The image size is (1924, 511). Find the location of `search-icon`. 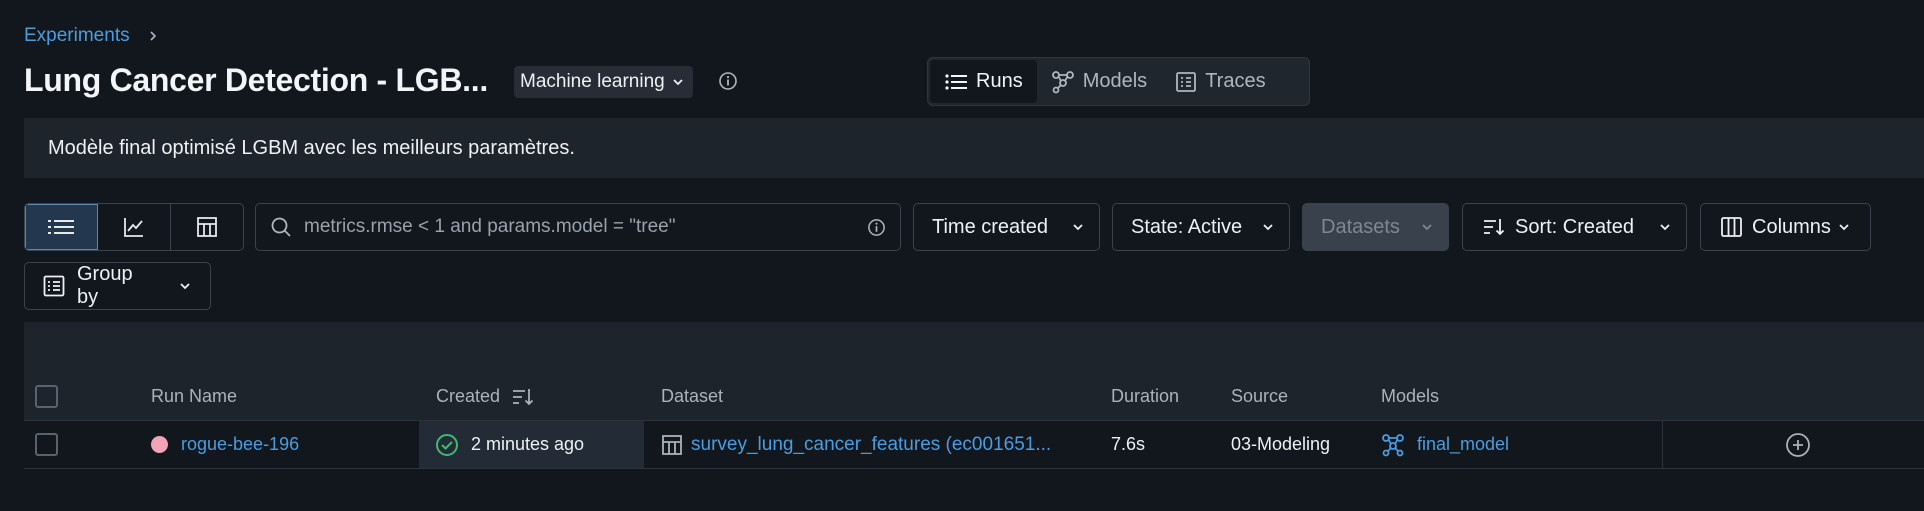

search-icon is located at coordinates (281, 227).